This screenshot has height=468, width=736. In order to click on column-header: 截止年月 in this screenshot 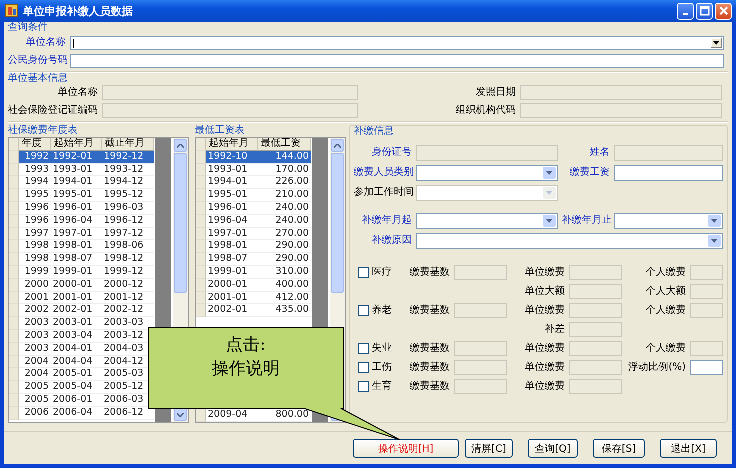, I will do `click(128, 144)`.